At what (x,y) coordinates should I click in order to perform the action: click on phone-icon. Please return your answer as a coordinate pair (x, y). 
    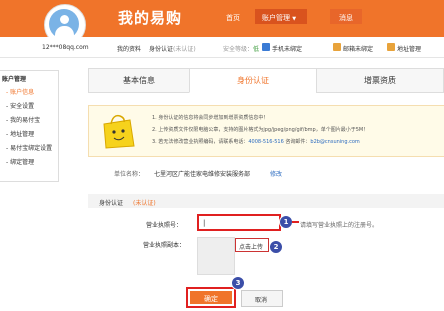
    Looking at the image, I should click on (266, 47).